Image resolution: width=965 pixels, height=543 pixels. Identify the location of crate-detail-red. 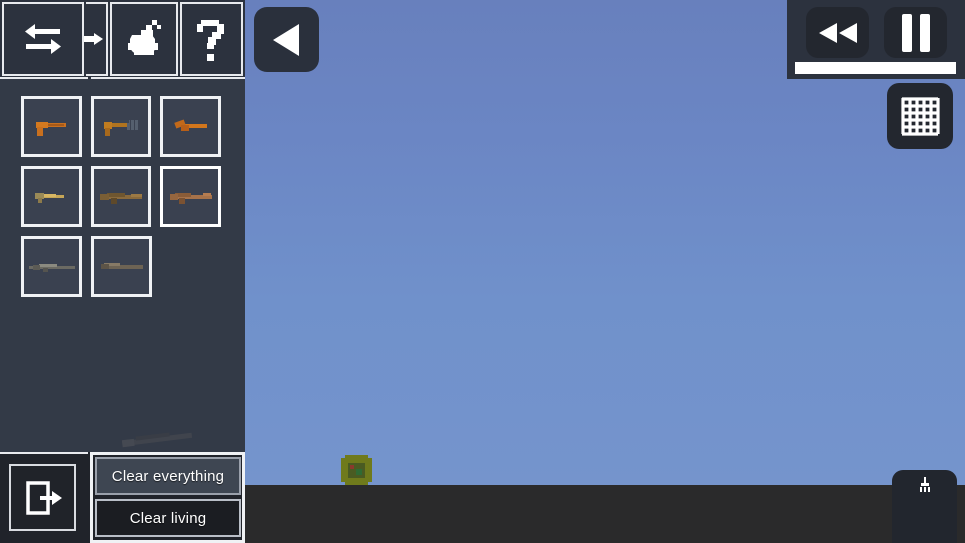
(352, 467).